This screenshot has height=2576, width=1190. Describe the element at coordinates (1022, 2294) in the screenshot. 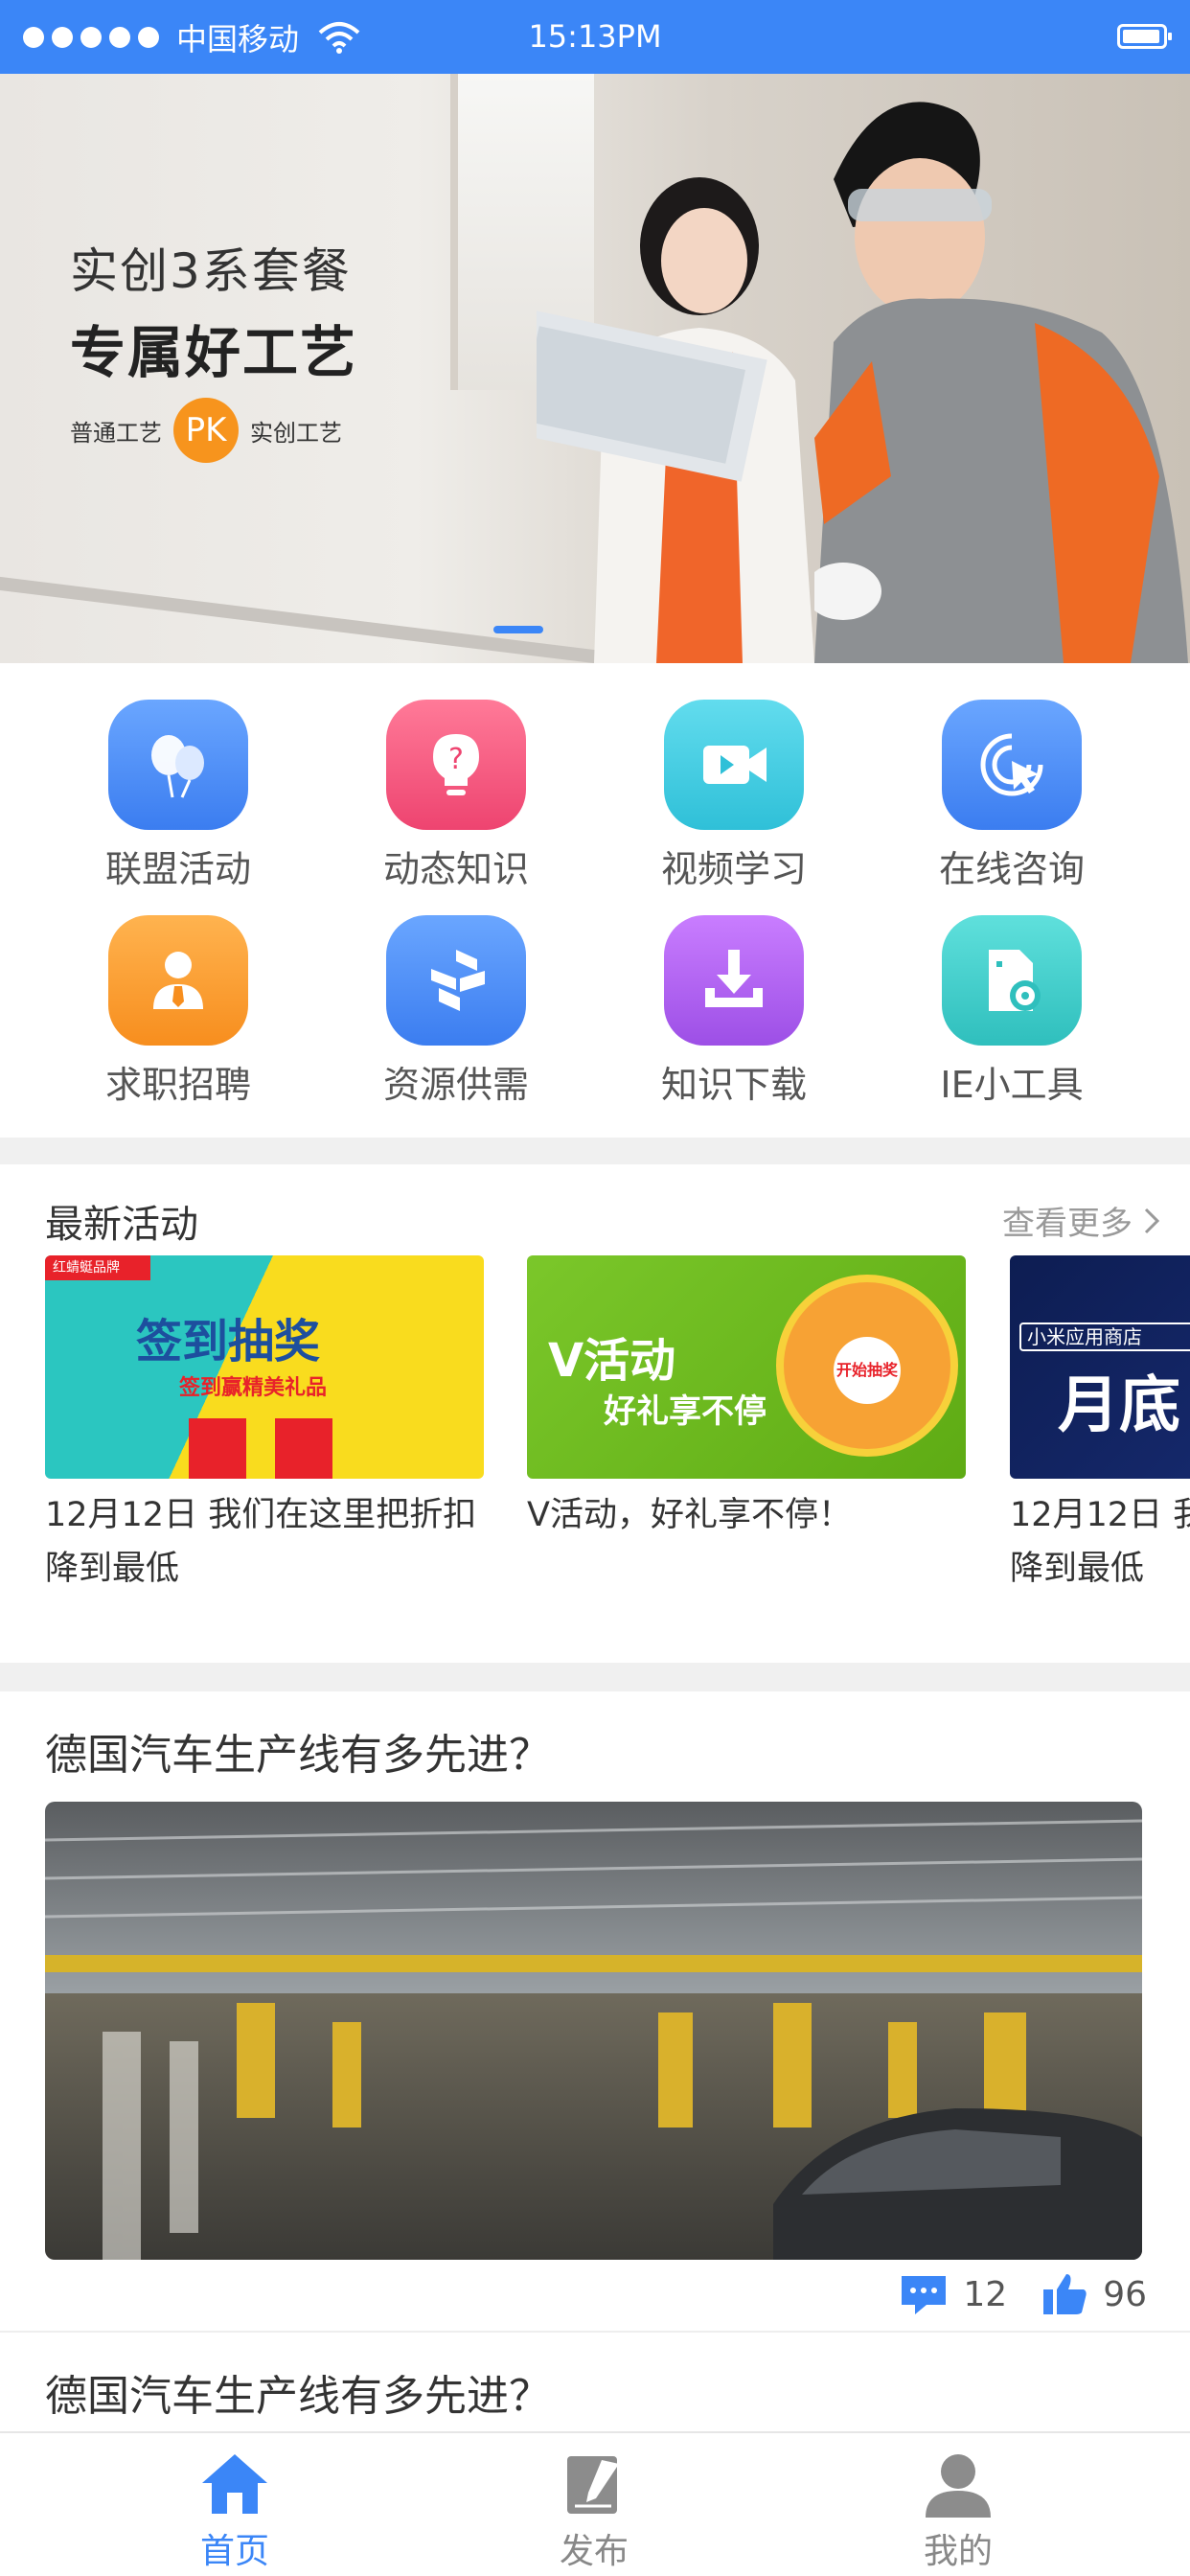

I see `news-stats: 12 96` at that location.